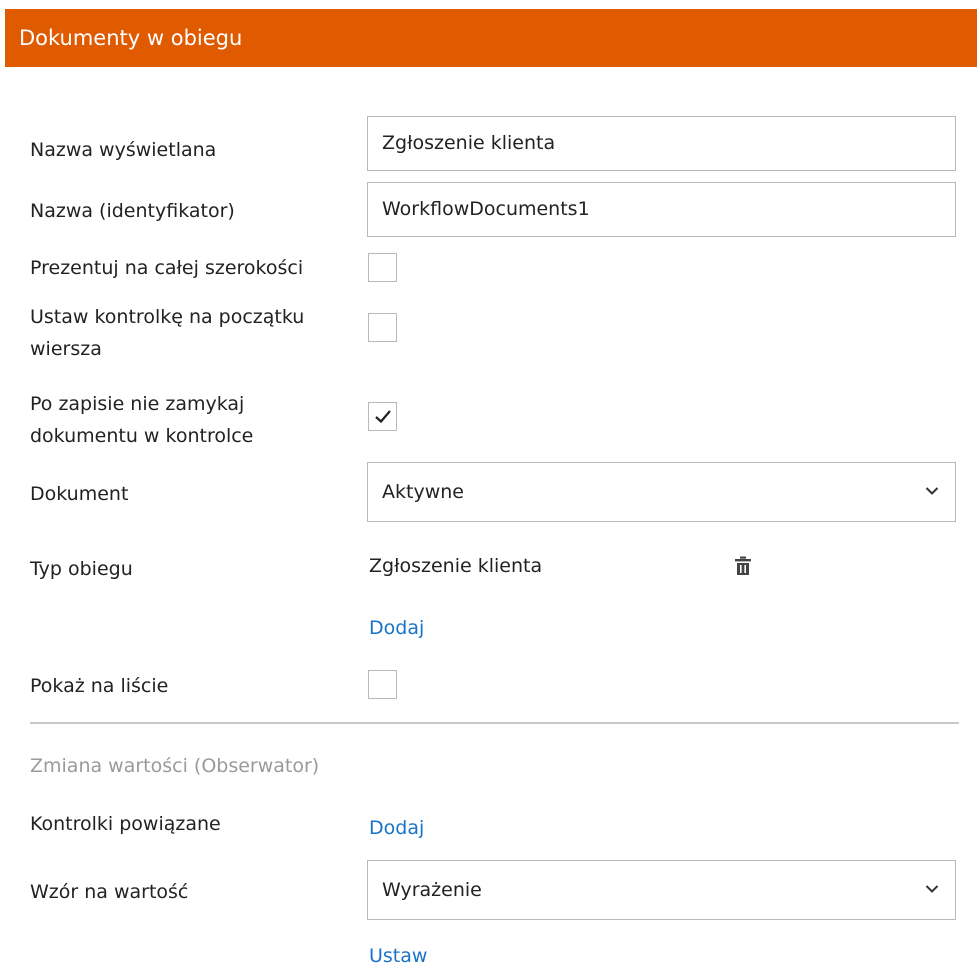 This screenshot has height=972, width=977. Describe the element at coordinates (137, 404) in the screenshot. I see `keep-open-label-line1: Po zapisie nie zamykaj` at that location.